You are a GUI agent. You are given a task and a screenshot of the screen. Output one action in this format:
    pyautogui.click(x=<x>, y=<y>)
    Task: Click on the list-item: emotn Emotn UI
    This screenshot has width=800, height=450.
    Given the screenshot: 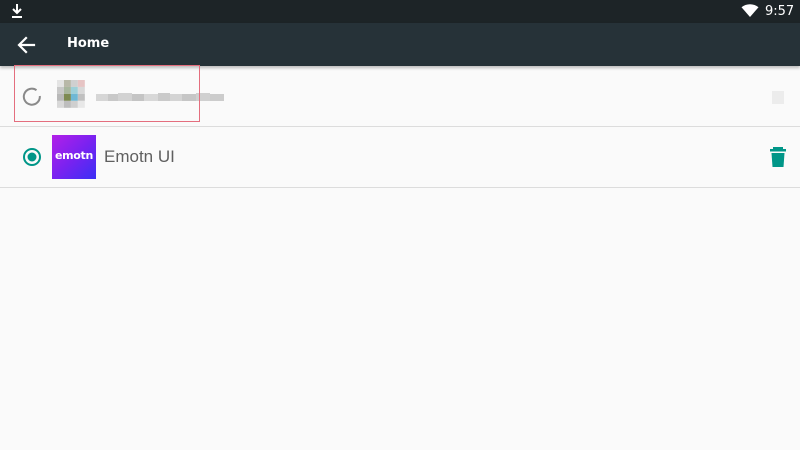 What is the action you would take?
    pyautogui.click(x=400, y=157)
    